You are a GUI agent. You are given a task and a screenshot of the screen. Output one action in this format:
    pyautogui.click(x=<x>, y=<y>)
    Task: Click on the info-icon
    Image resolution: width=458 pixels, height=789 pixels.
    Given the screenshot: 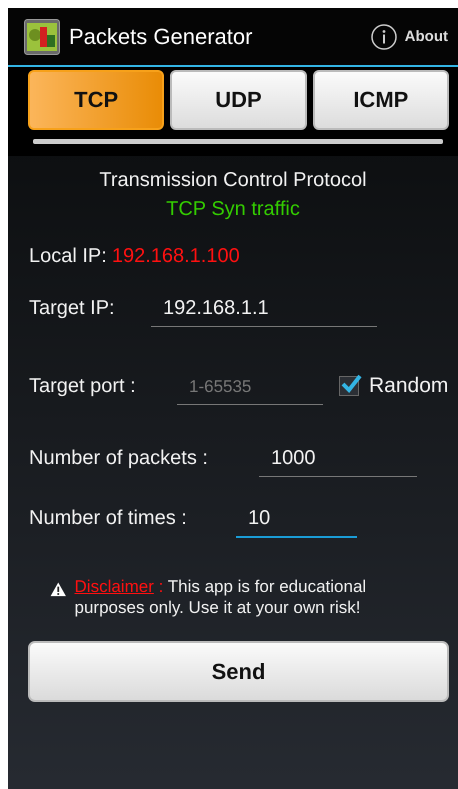 What is the action you would take?
    pyautogui.click(x=383, y=37)
    